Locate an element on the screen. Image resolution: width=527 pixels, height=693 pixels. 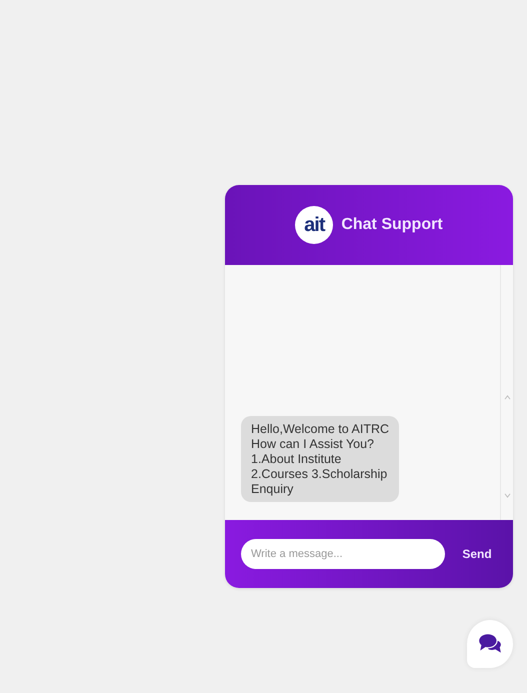
message-bubble: Hello,Welcome to AITRC How can I Assist You? 1.About Institute 2.Courses 3.Scholarship Enquiry is located at coordinates (320, 459).